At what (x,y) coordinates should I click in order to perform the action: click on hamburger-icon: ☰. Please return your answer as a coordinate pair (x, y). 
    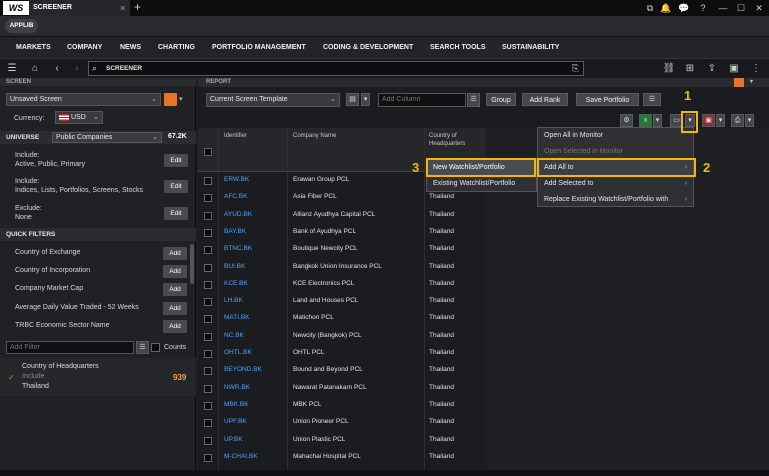
    Looking at the image, I should click on (12, 69).